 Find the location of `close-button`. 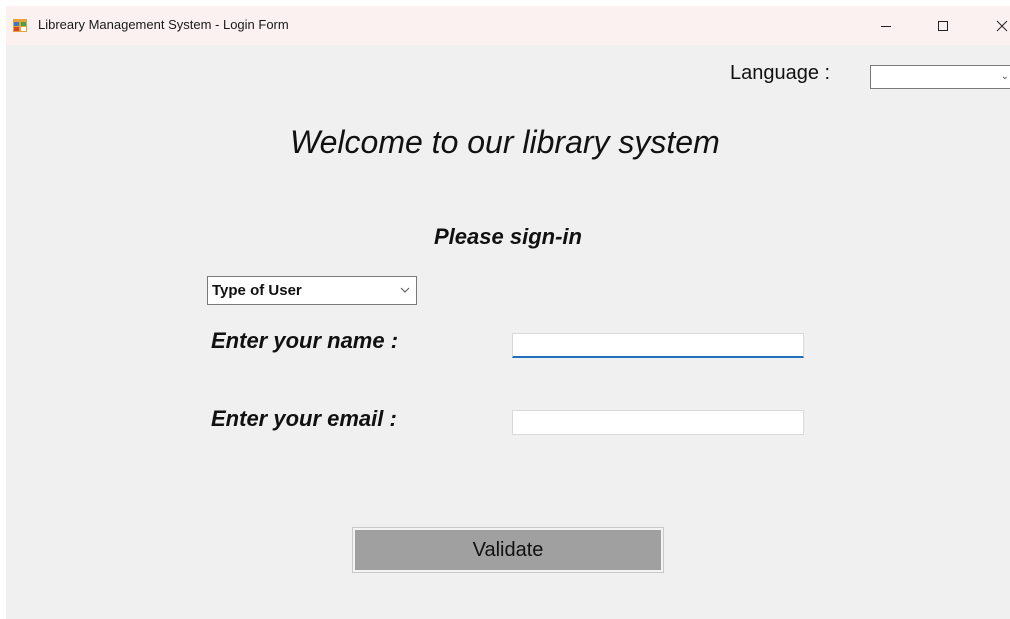

close-button is located at coordinates (994, 25).